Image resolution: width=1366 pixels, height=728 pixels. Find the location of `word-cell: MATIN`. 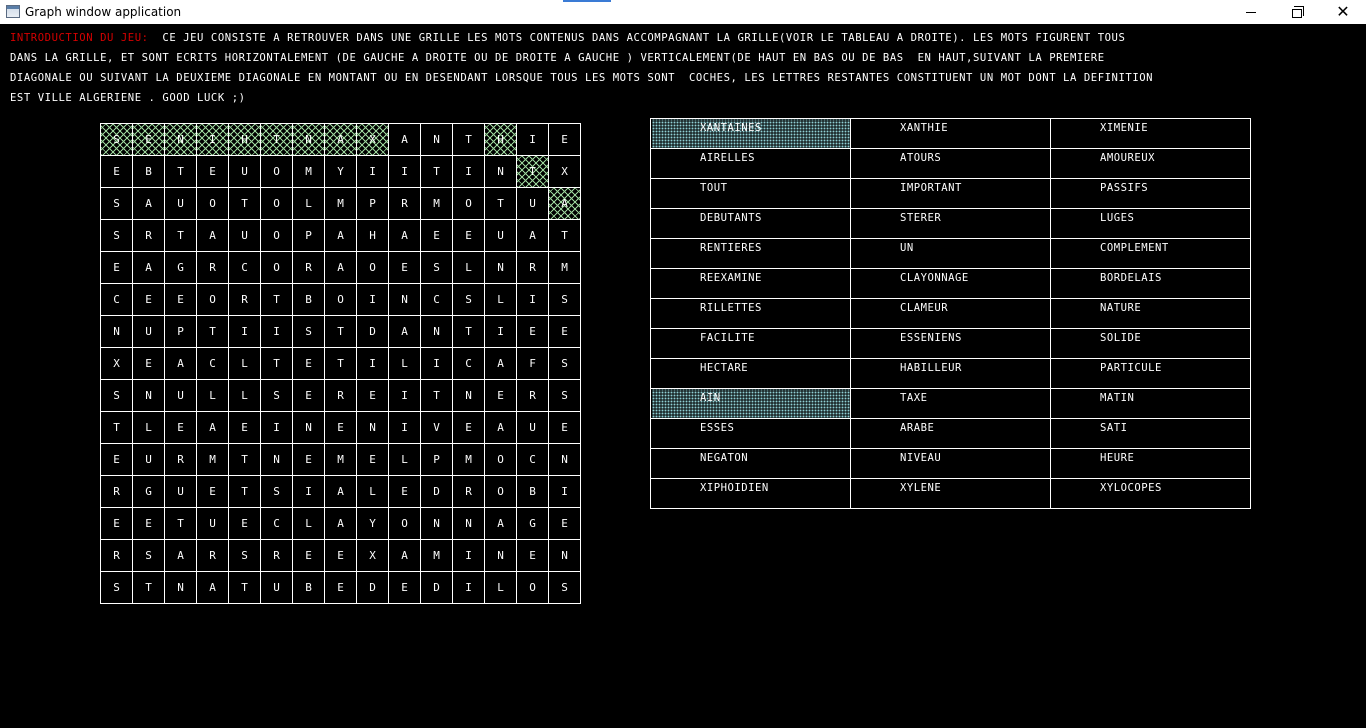

word-cell: MATIN is located at coordinates (1150, 403).